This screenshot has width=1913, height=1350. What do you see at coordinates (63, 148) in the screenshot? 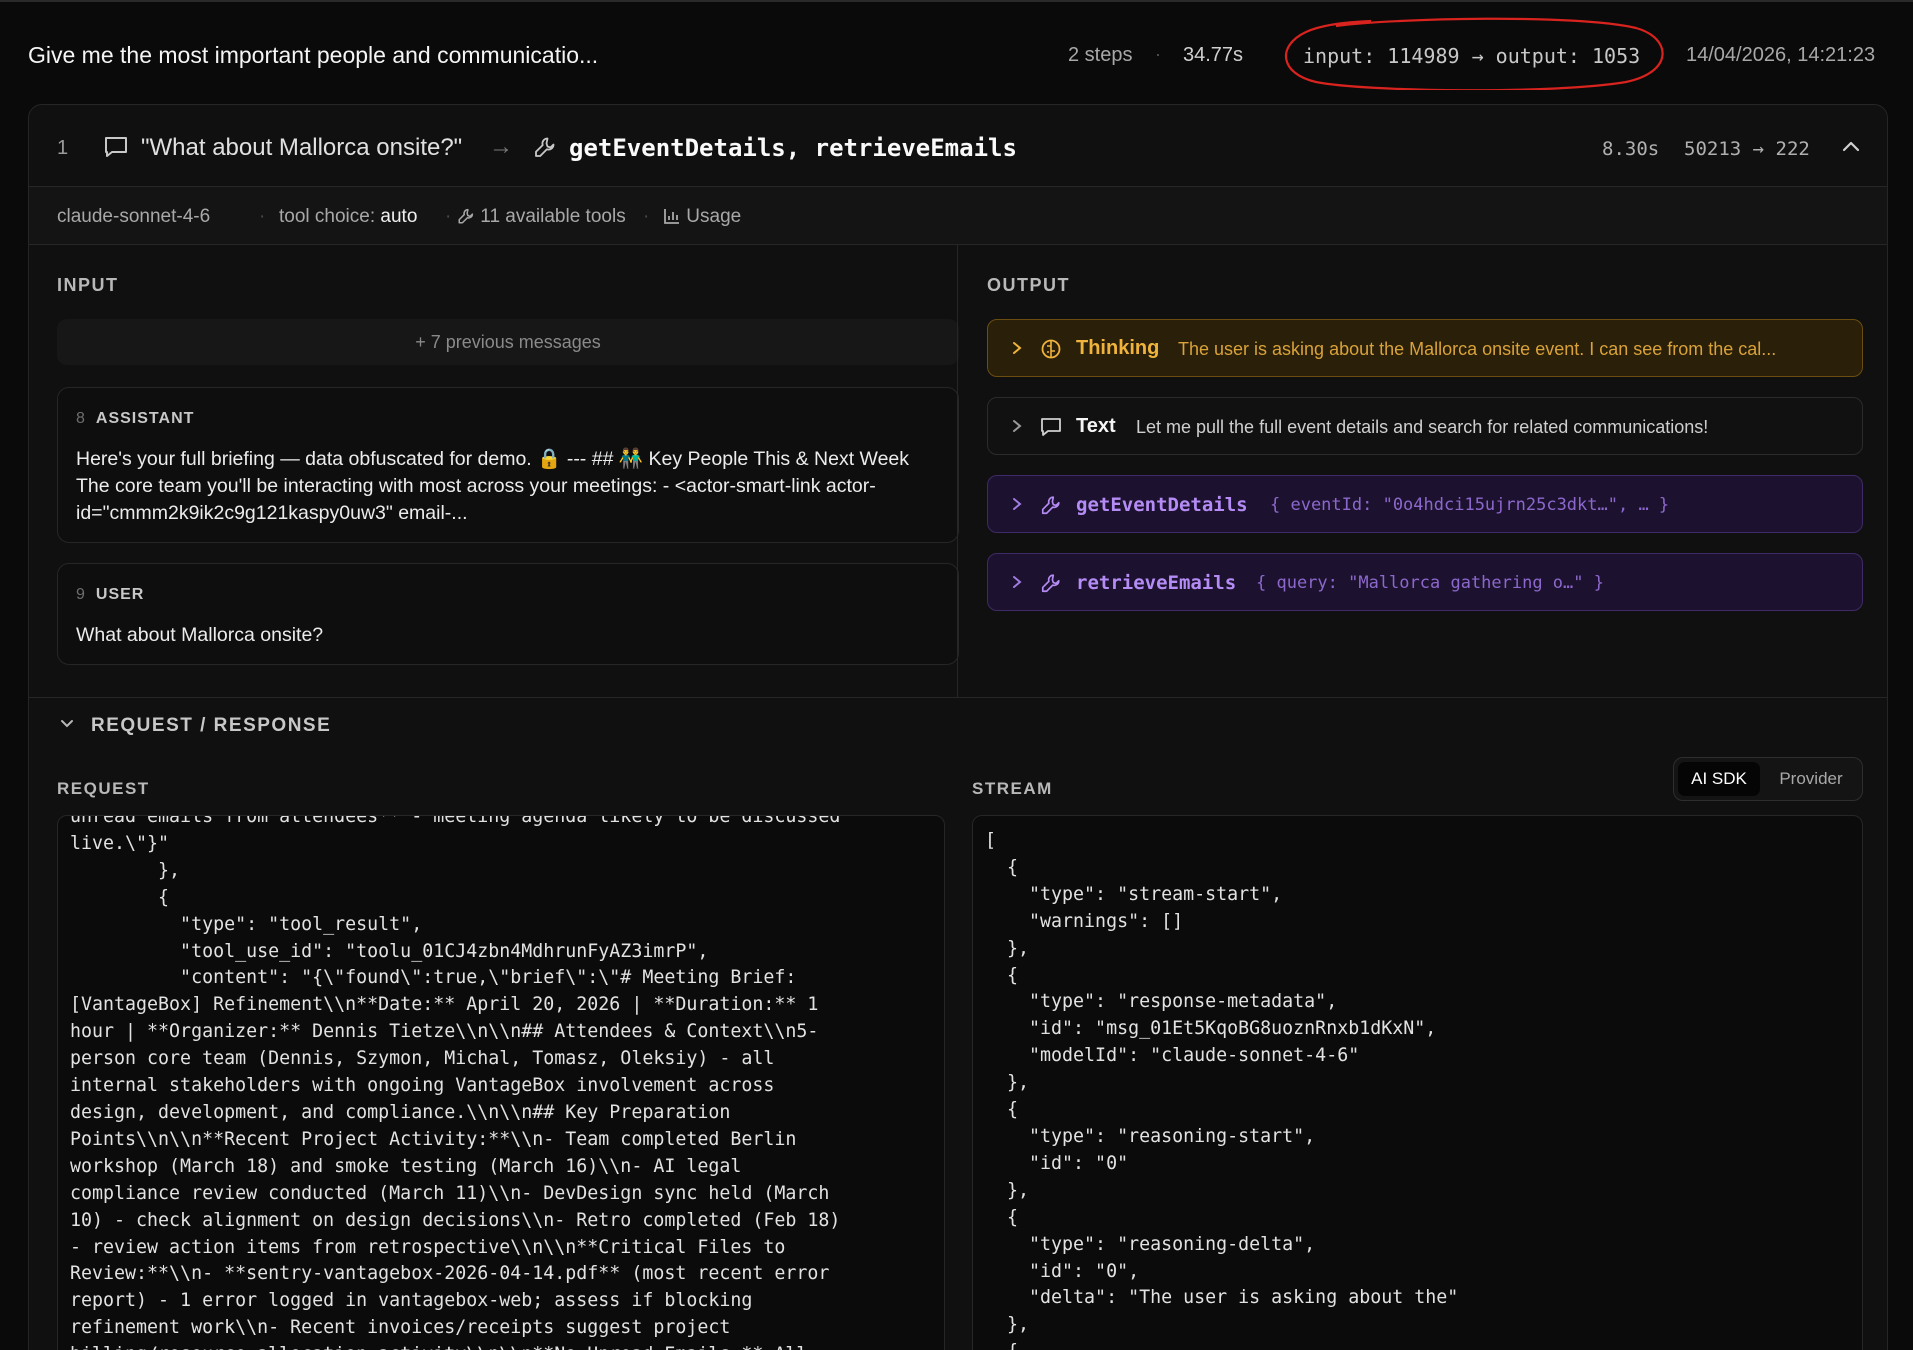
I see `step-number: 1` at bounding box center [63, 148].